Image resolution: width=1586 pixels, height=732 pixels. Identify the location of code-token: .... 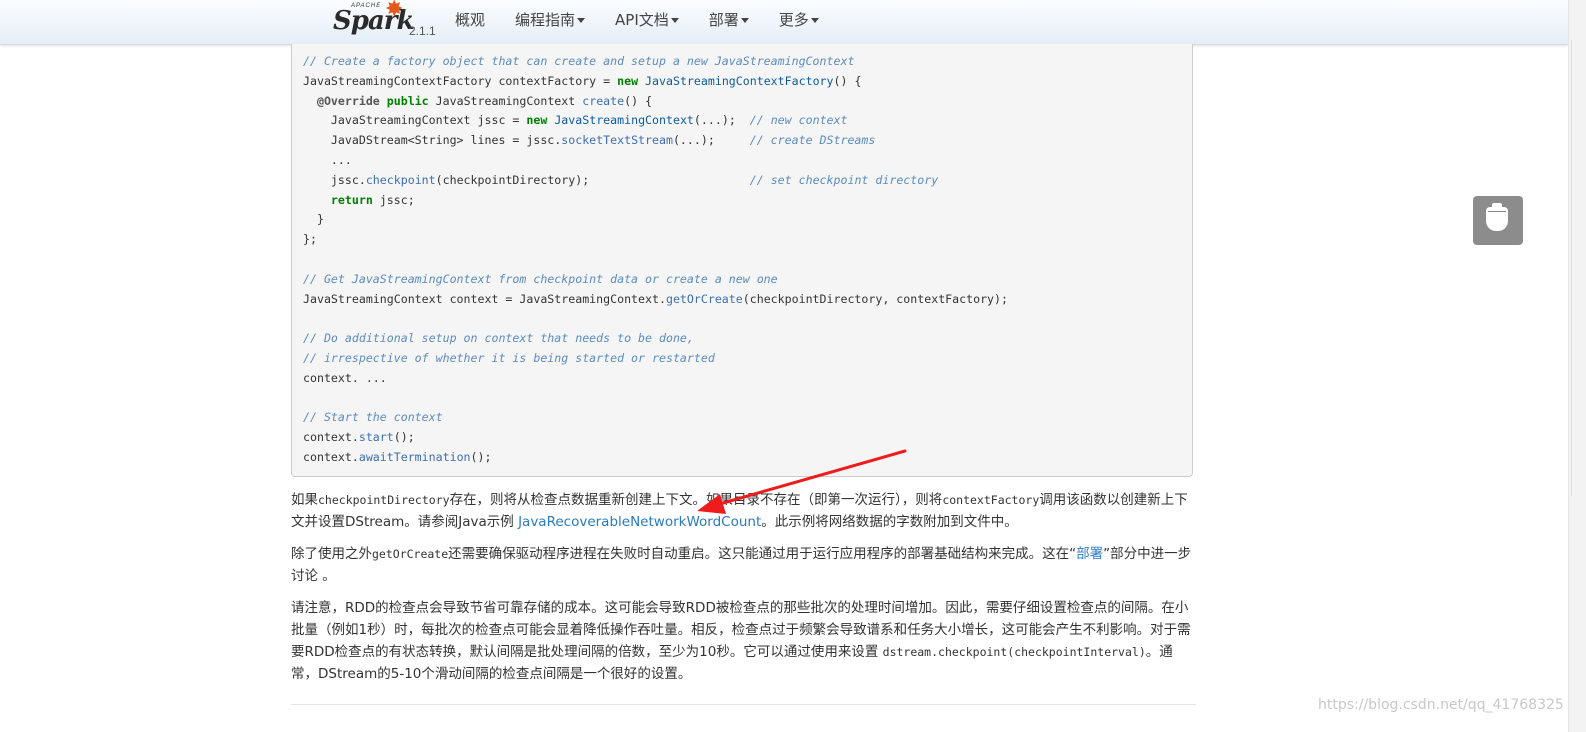
(327, 159).